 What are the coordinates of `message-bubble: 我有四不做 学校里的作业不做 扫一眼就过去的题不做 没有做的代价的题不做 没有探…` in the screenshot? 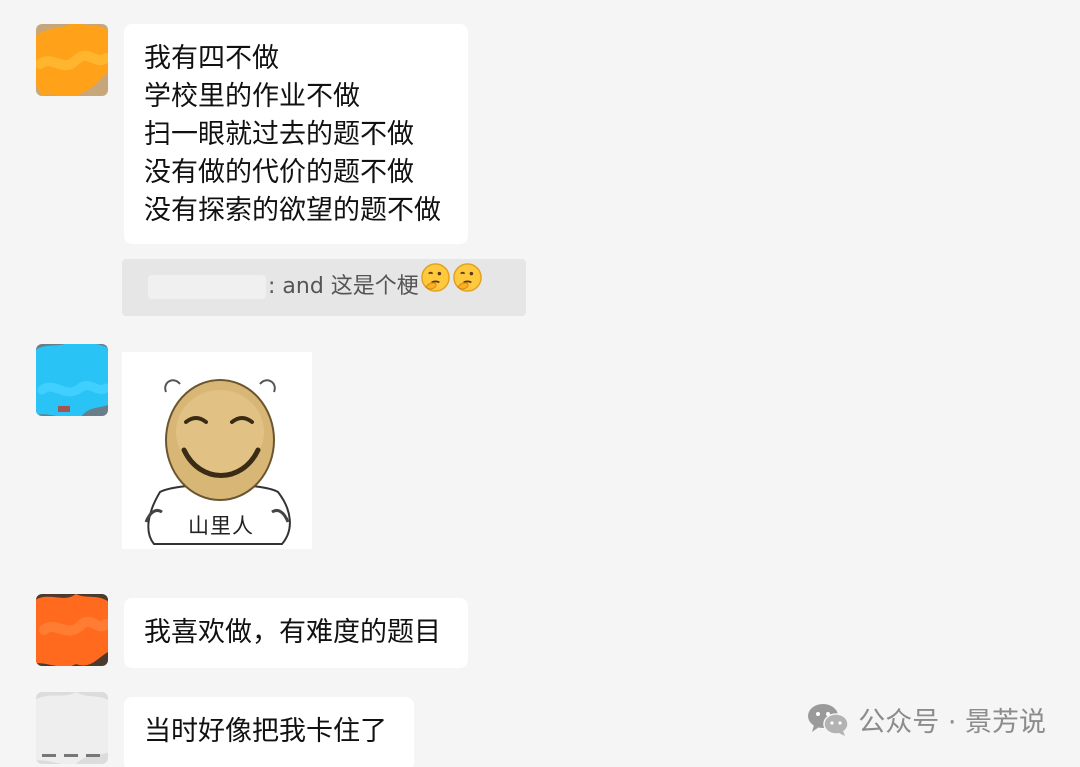 It's located at (296, 134).